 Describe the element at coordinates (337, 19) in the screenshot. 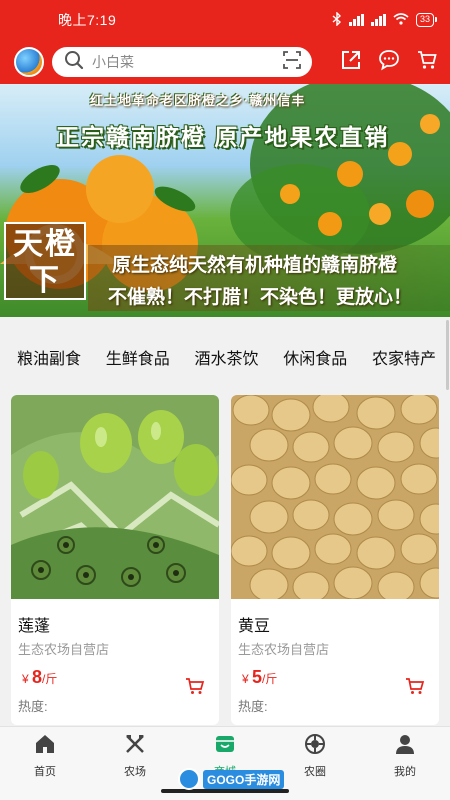

I see `bluetooth-icon` at that location.